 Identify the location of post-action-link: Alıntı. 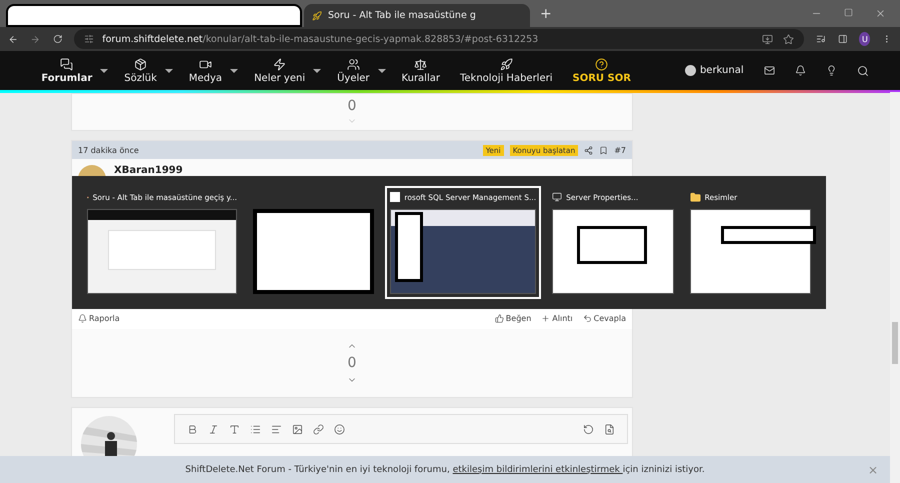
(557, 318).